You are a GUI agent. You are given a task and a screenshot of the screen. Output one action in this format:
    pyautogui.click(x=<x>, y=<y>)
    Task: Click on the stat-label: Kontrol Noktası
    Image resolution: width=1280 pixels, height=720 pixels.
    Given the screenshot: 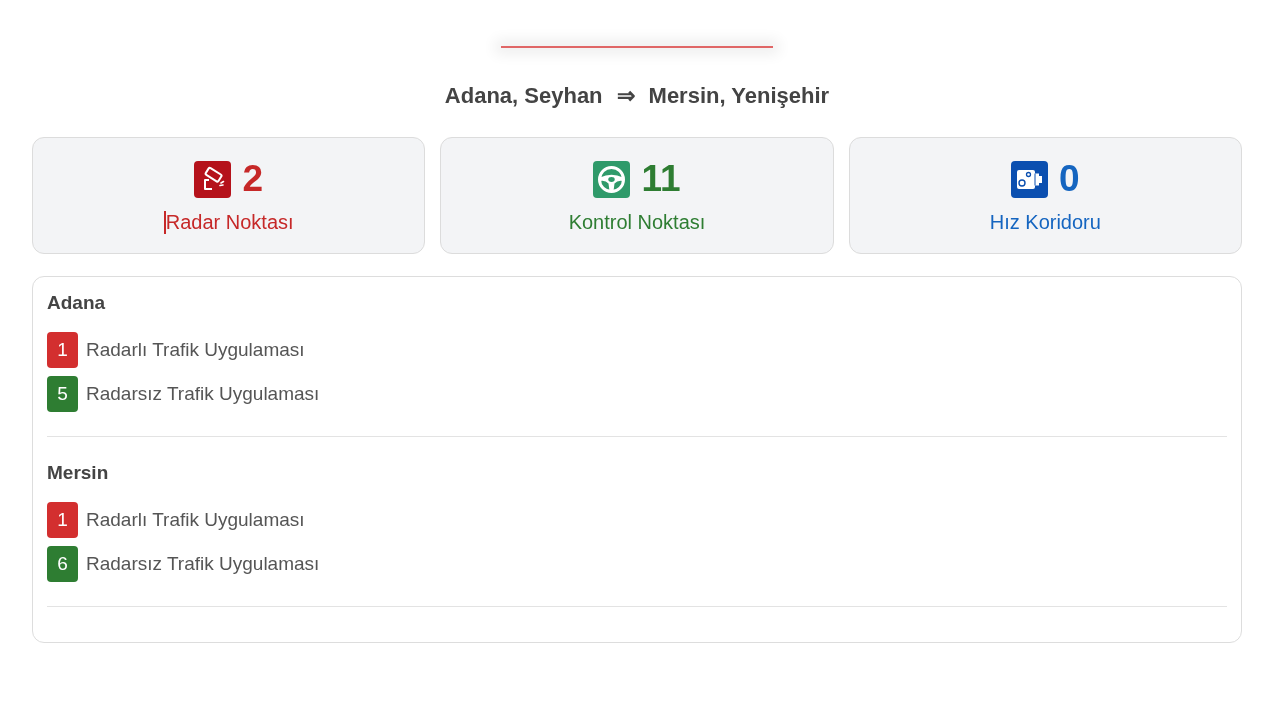 What is the action you would take?
    pyautogui.click(x=637, y=222)
    